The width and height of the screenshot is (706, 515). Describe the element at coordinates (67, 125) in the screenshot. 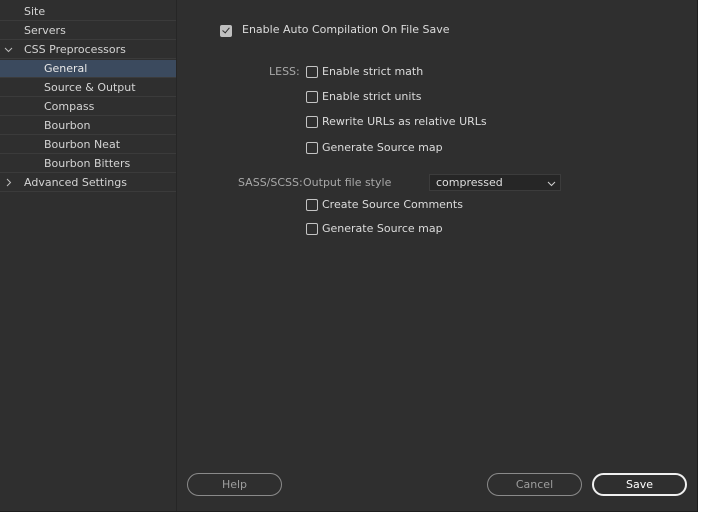

I see `sidebar-item-label: Bourbon` at that location.